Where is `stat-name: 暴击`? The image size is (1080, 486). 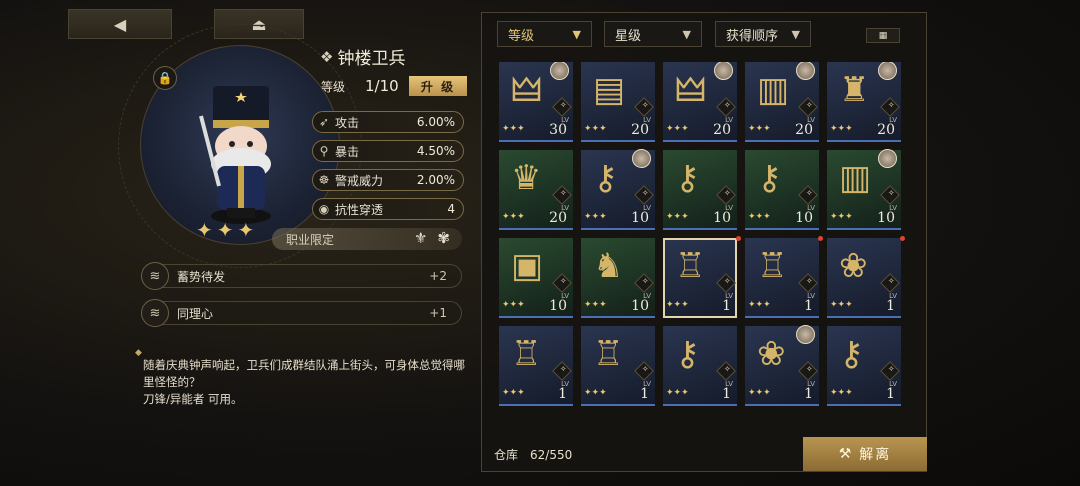
stat-name: 暴击 is located at coordinates (347, 151).